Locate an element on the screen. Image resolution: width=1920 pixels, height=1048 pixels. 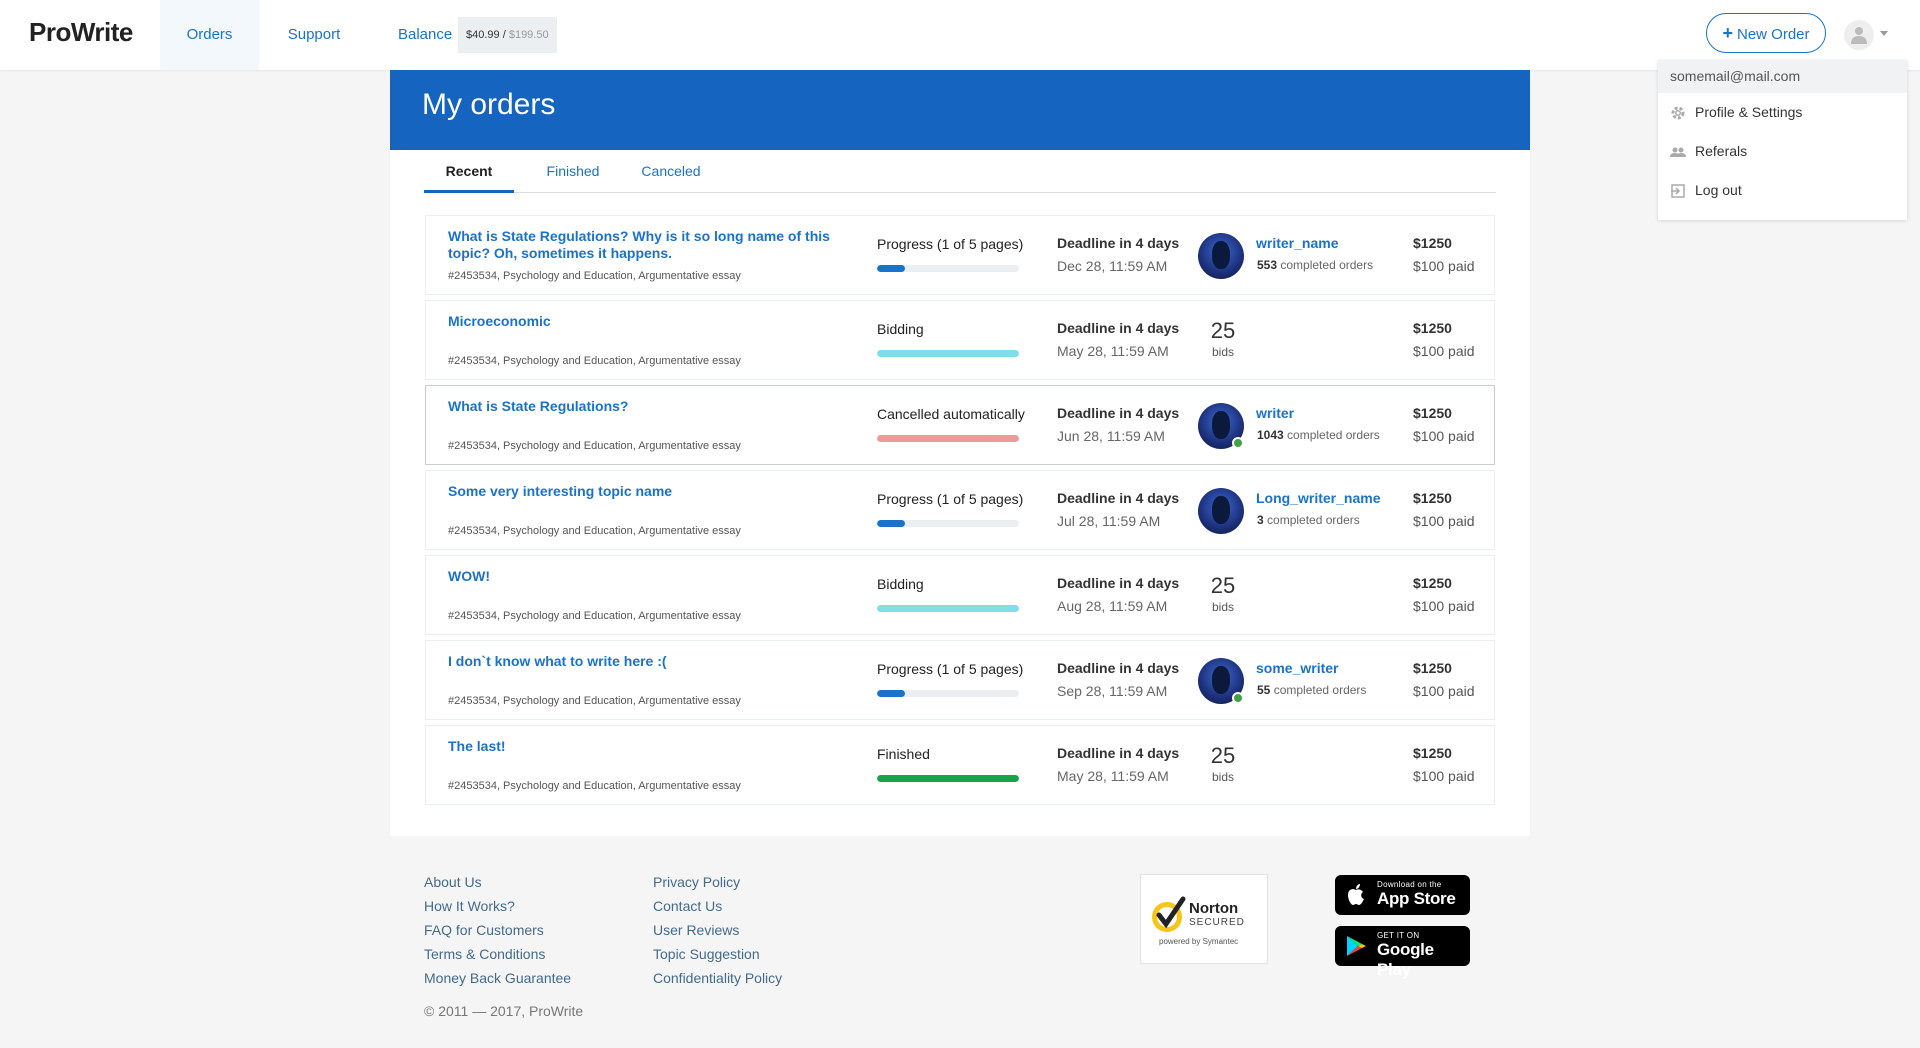
avatar-face is located at coordinates (1221, 255).